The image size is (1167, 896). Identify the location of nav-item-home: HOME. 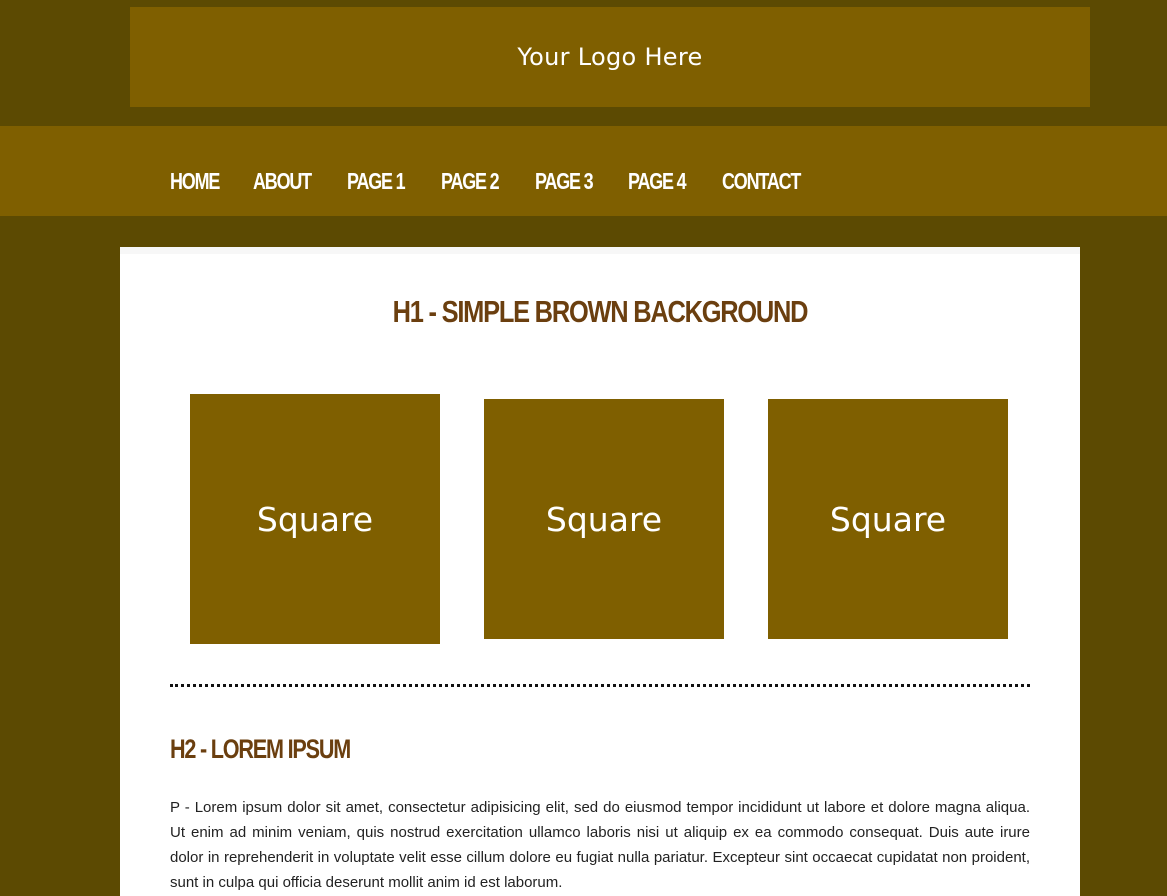
(195, 181).